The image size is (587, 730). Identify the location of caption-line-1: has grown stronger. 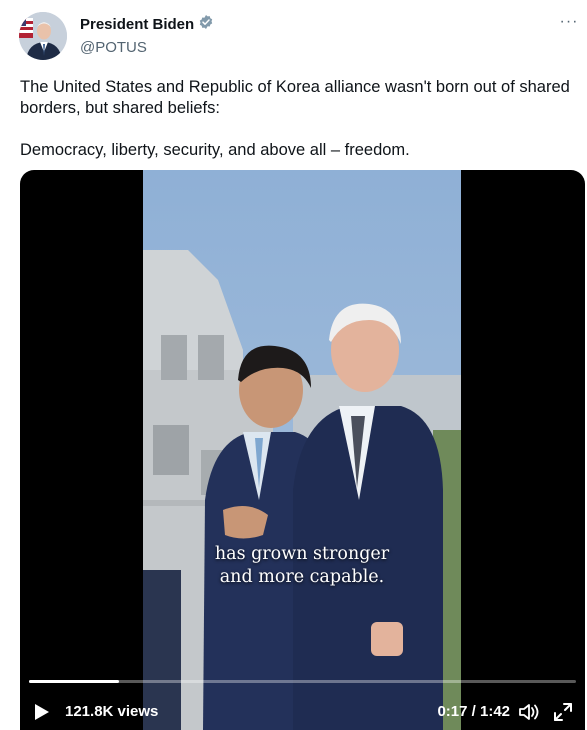
(302, 554).